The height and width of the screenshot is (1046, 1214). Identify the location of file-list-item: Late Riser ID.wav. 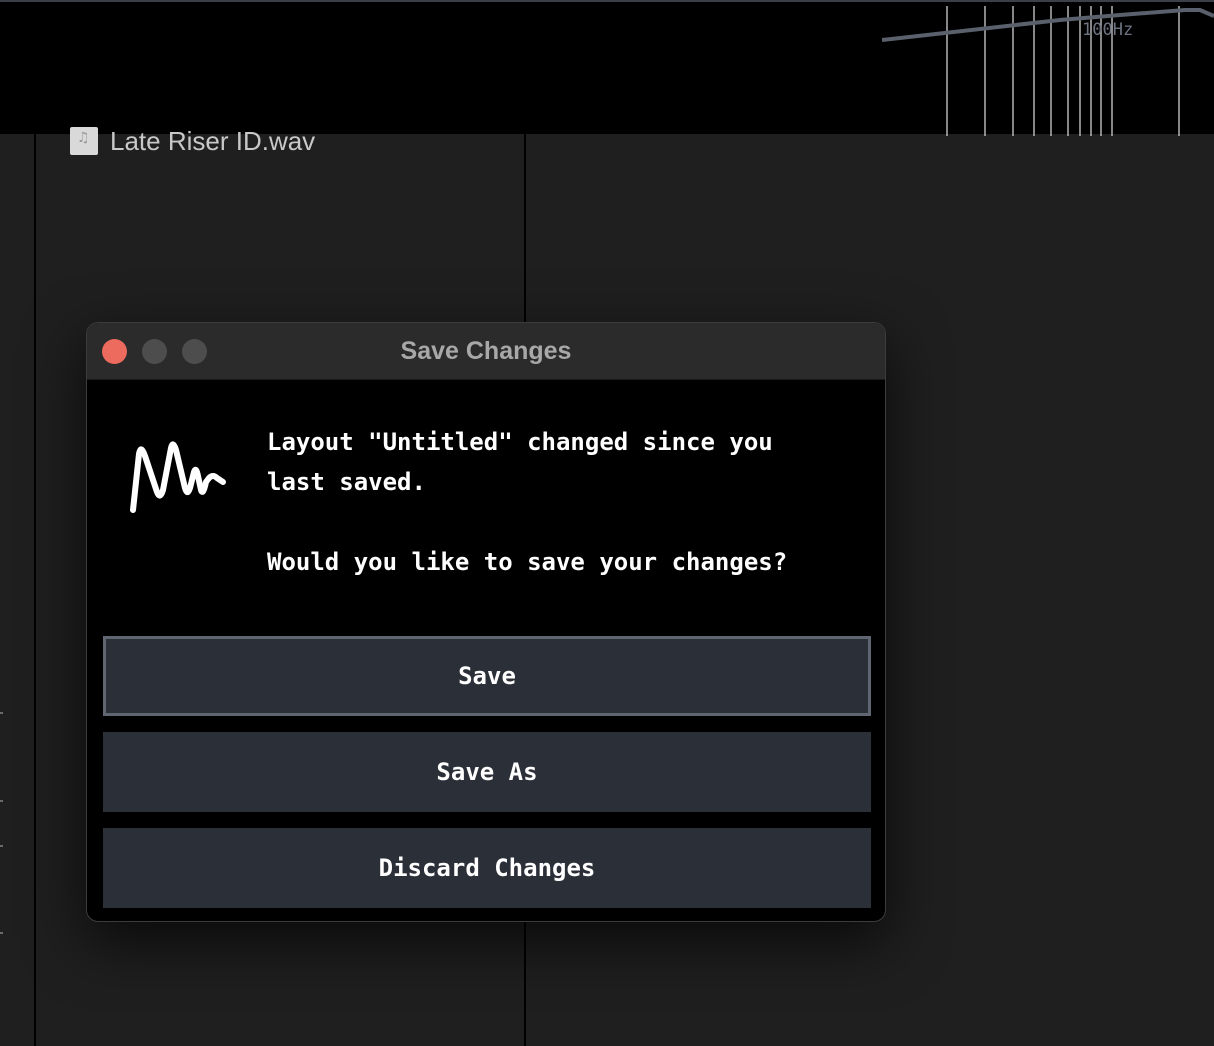
(192, 141).